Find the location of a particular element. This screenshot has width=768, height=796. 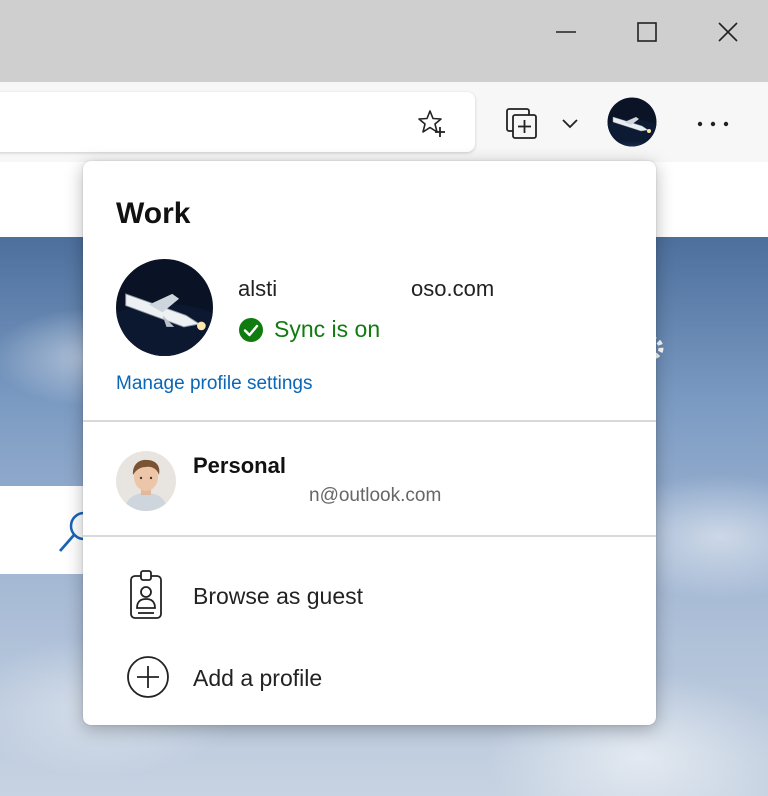

personal-profile-email: n@outlook.com is located at coordinates (375, 495).